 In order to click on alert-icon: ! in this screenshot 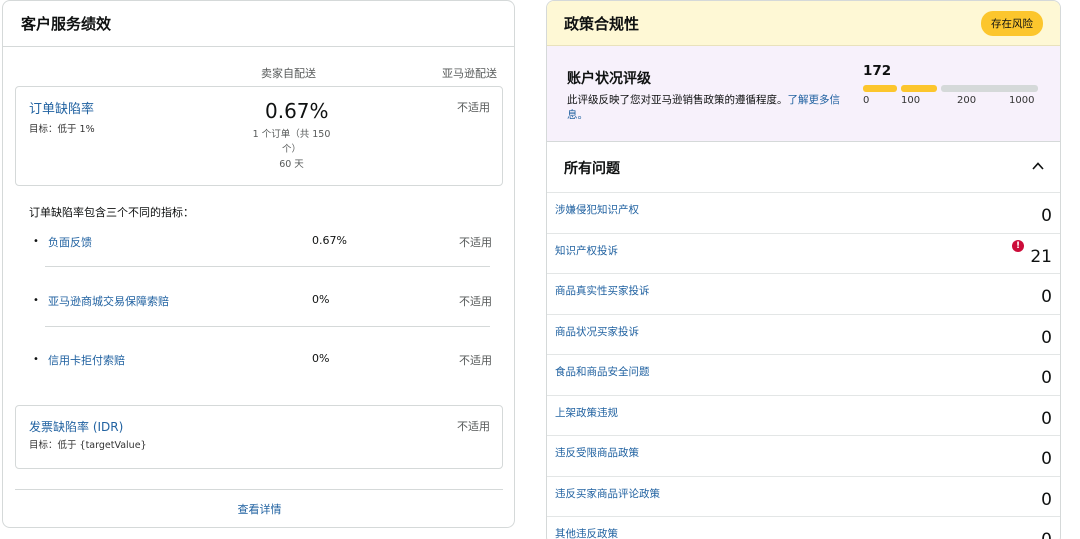, I will do `click(1018, 245)`.